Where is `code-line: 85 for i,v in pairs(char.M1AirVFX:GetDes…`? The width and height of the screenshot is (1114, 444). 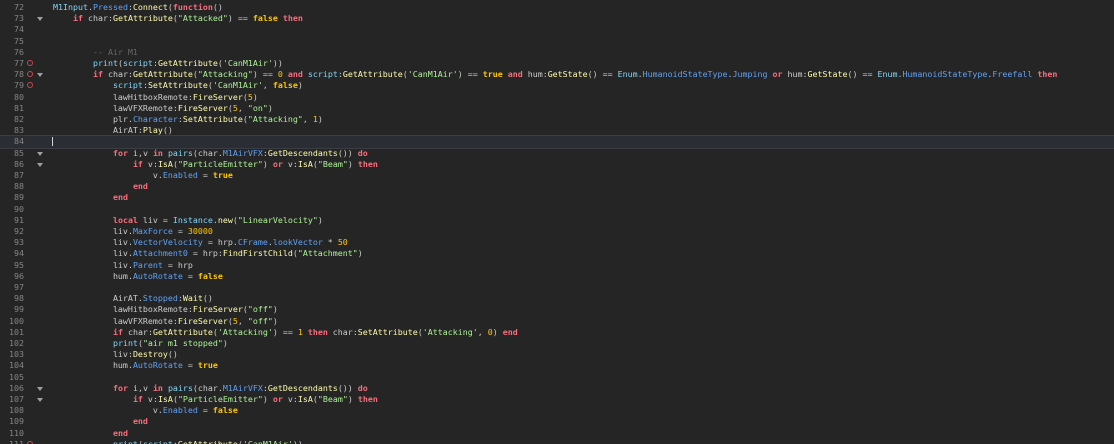
code-line: 85 for i,v in pairs(char.M1AirVFX:GetDes… is located at coordinates (557, 153).